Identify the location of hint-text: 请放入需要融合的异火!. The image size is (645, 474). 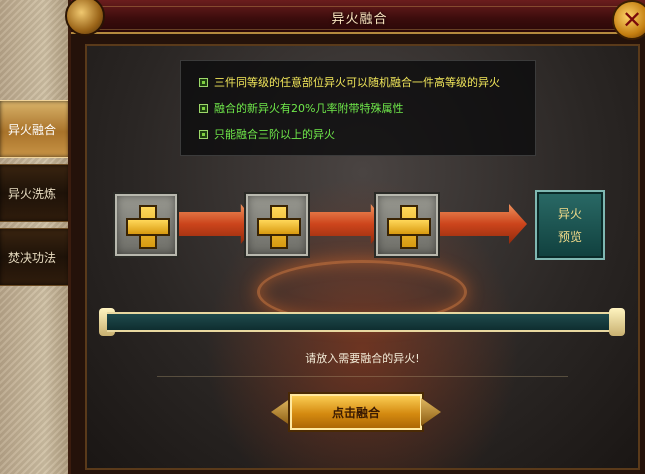
(362, 358).